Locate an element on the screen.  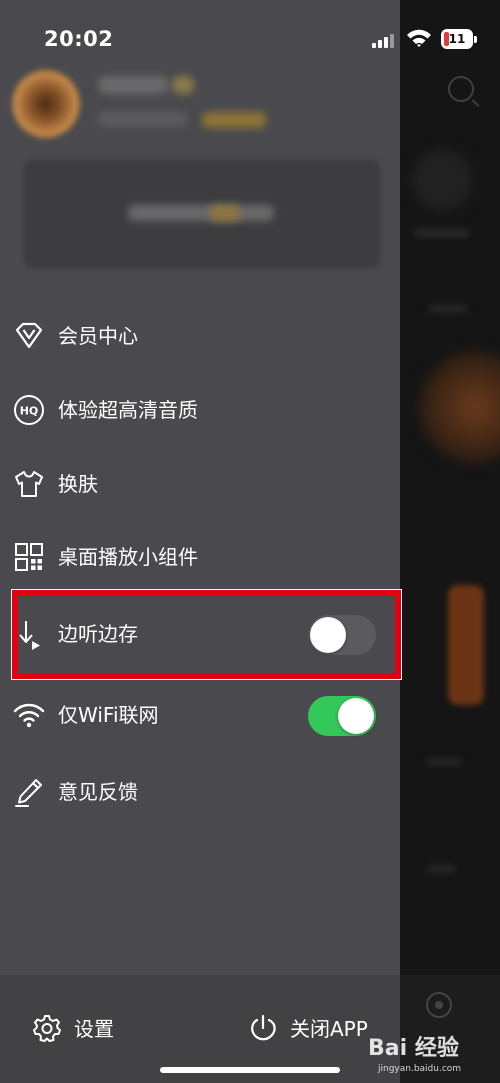
menu-item-wifi-only: 仅WiFi联网 is located at coordinates (200, 715).